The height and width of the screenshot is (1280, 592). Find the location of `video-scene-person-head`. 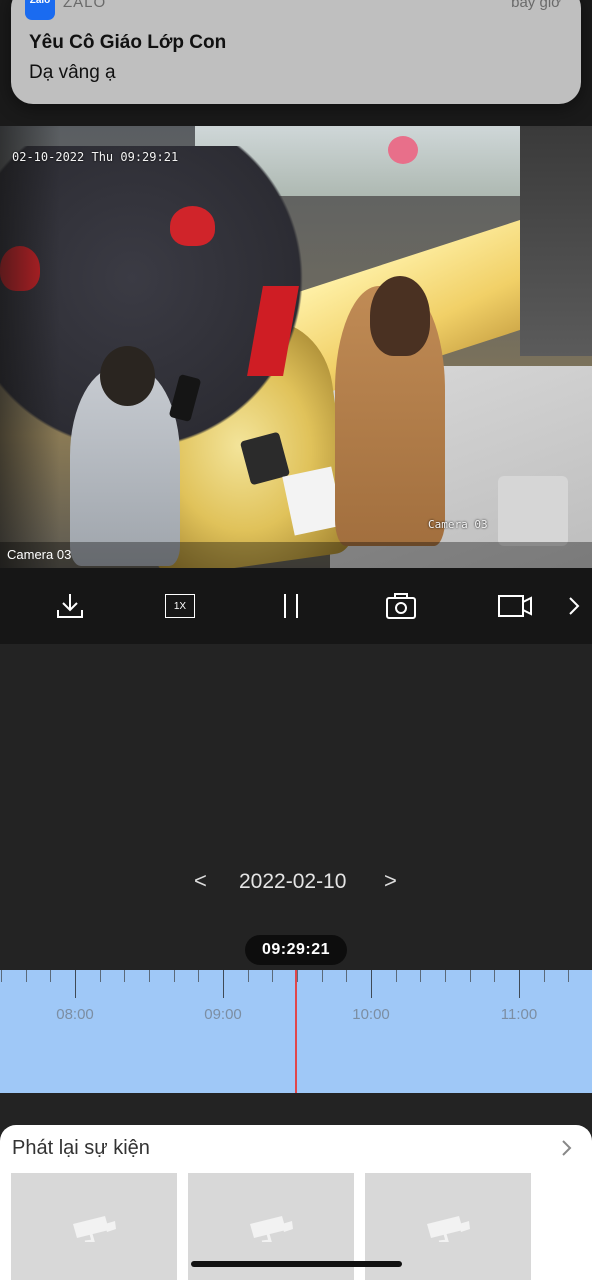

video-scene-person-head is located at coordinates (127, 376).